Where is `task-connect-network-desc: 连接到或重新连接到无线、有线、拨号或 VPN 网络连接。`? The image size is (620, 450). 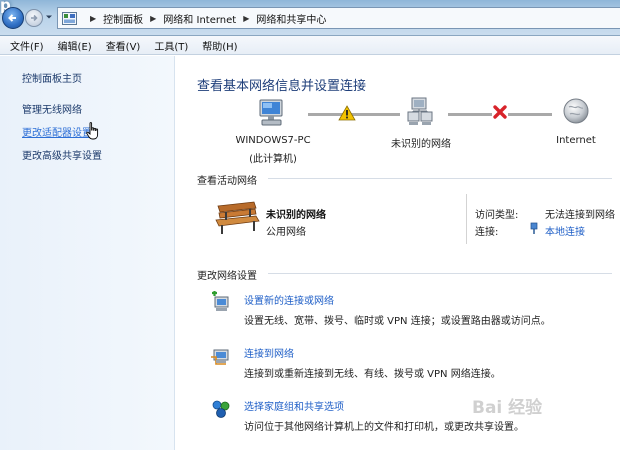
task-connect-network-desc: 连接到或重新连接到无线、有线、拨号或 VPN 网络连接。 is located at coordinates (372, 374).